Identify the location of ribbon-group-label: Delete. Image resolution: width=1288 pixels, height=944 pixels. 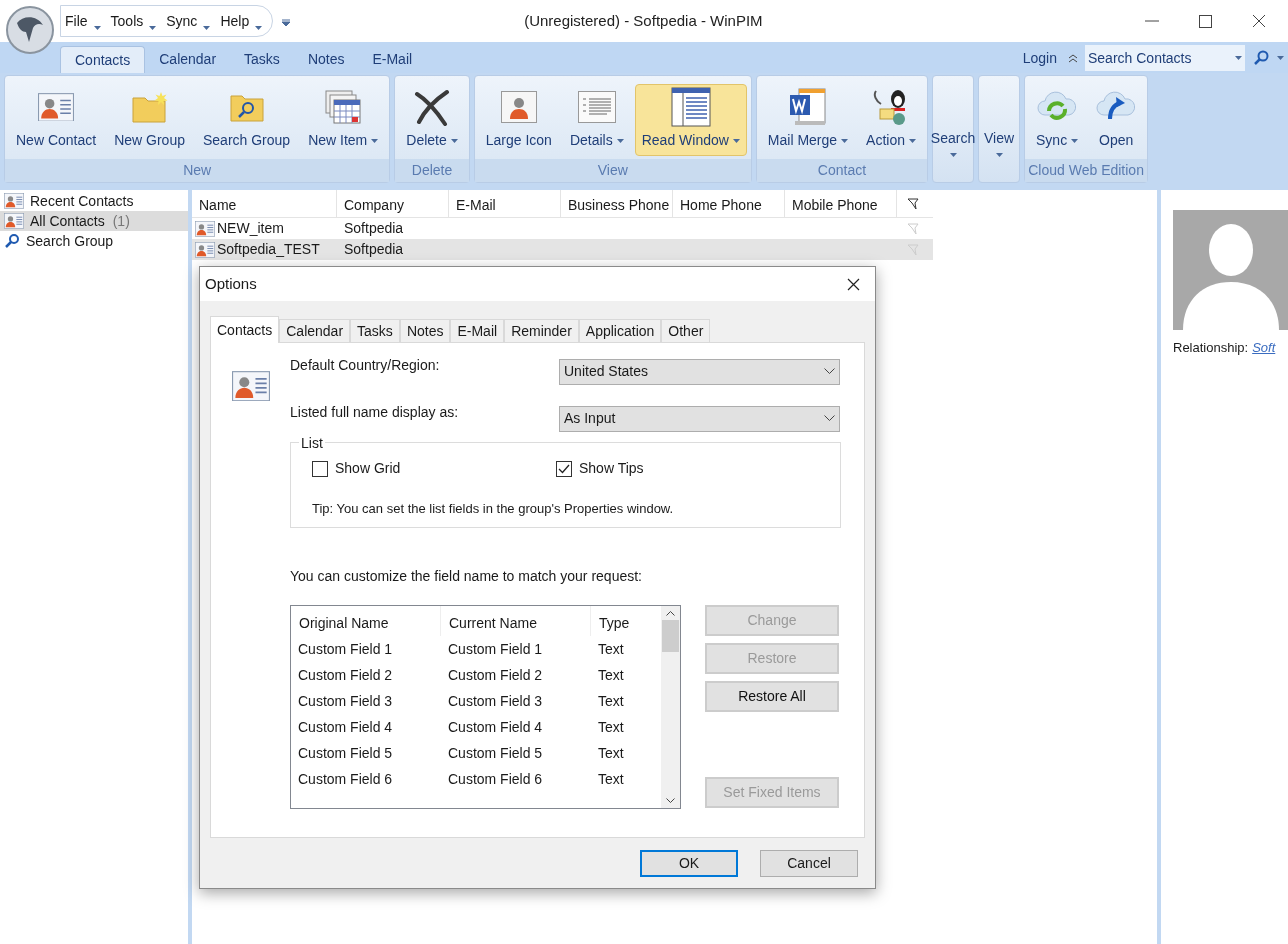
(432, 170).